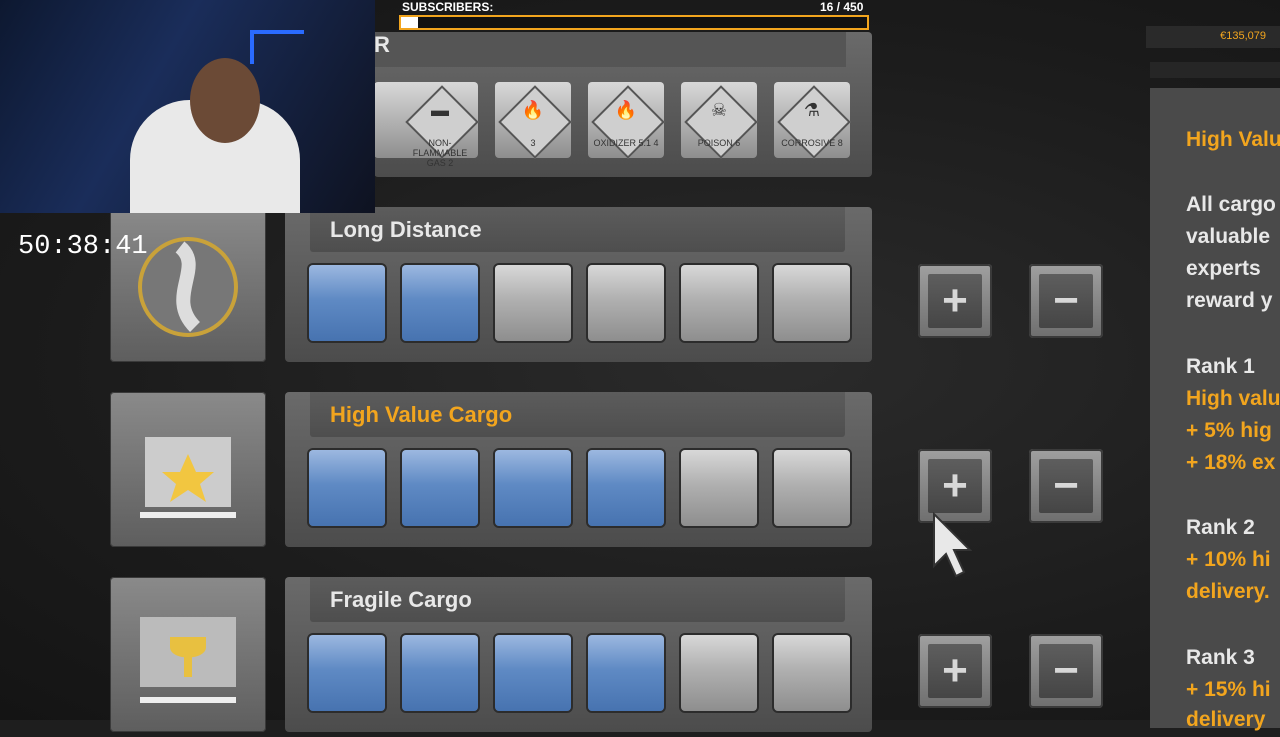 The width and height of the screenshot is (1280, 737). What do you see at coordinates (1231, 204) in the screenshot?
I see `info-desc-1: All cargo` at bounding box center [1231, 204].